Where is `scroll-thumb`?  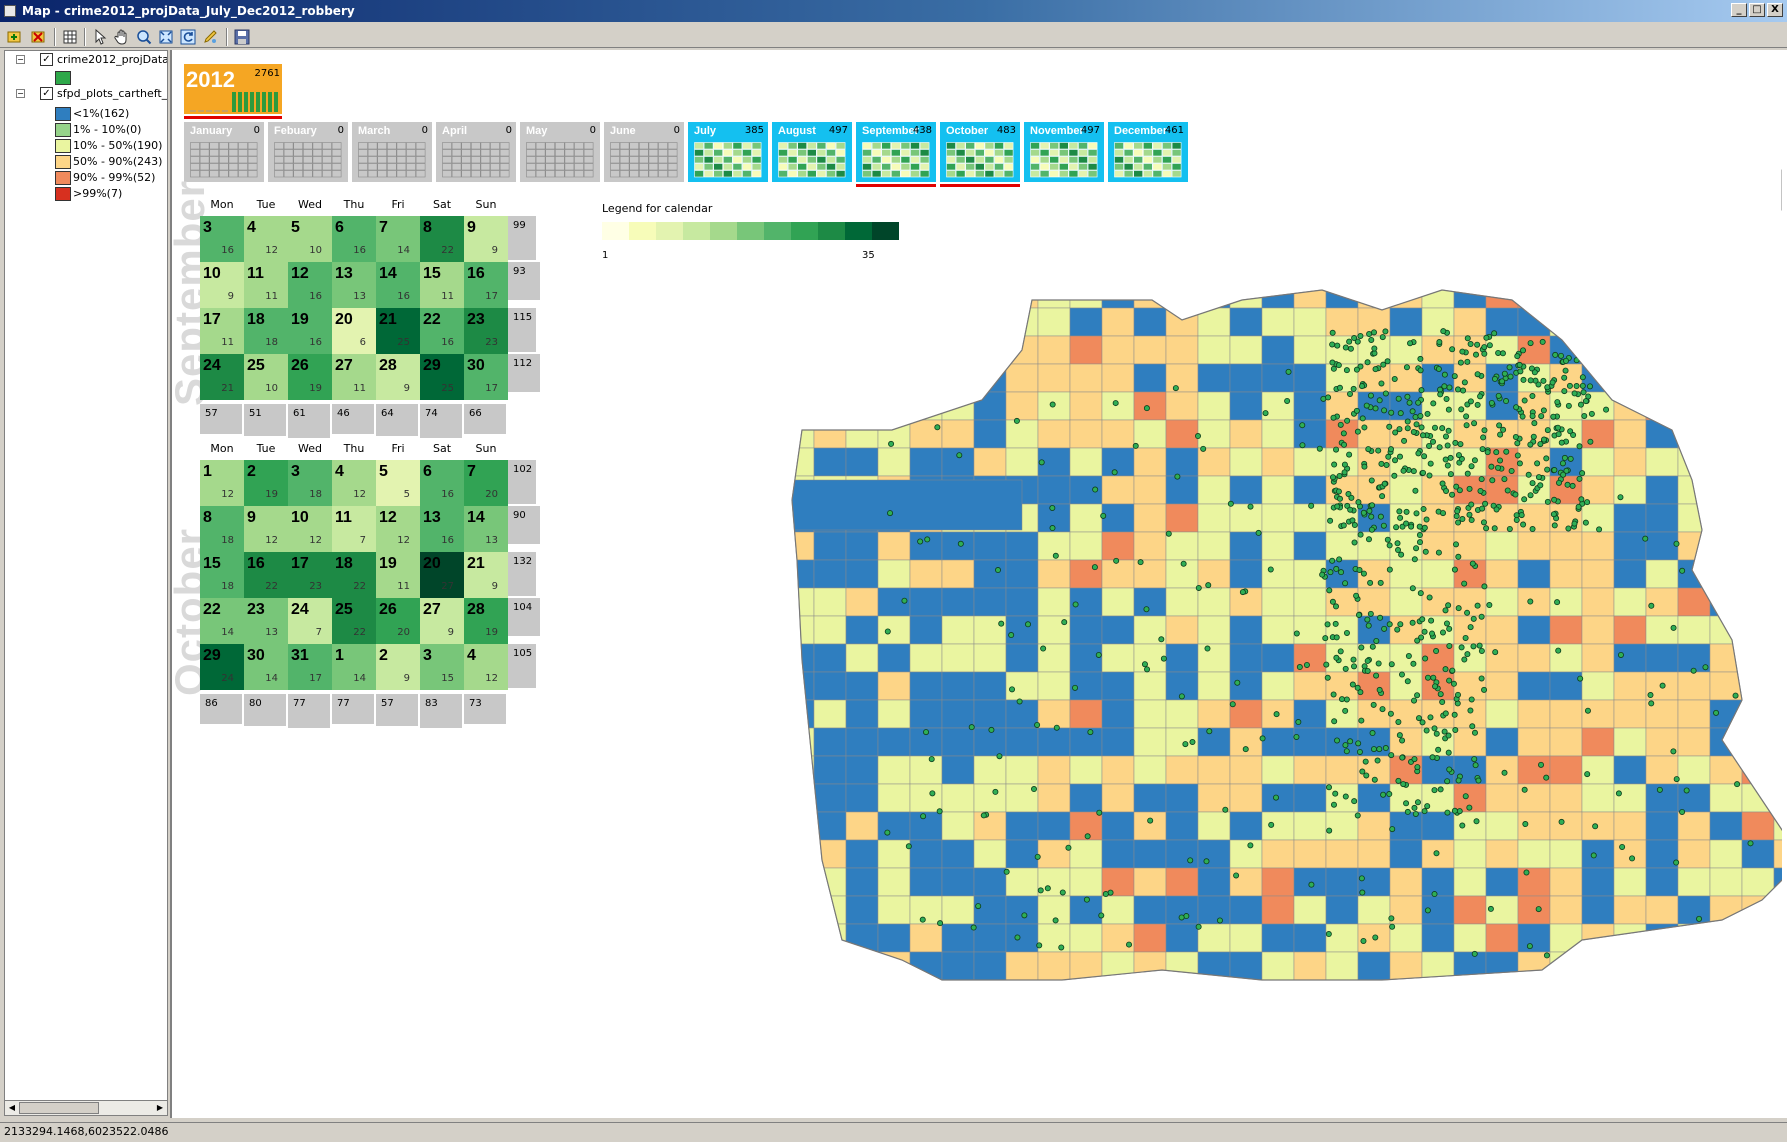 scroll-thumb is located at coordinates (59, 1108).